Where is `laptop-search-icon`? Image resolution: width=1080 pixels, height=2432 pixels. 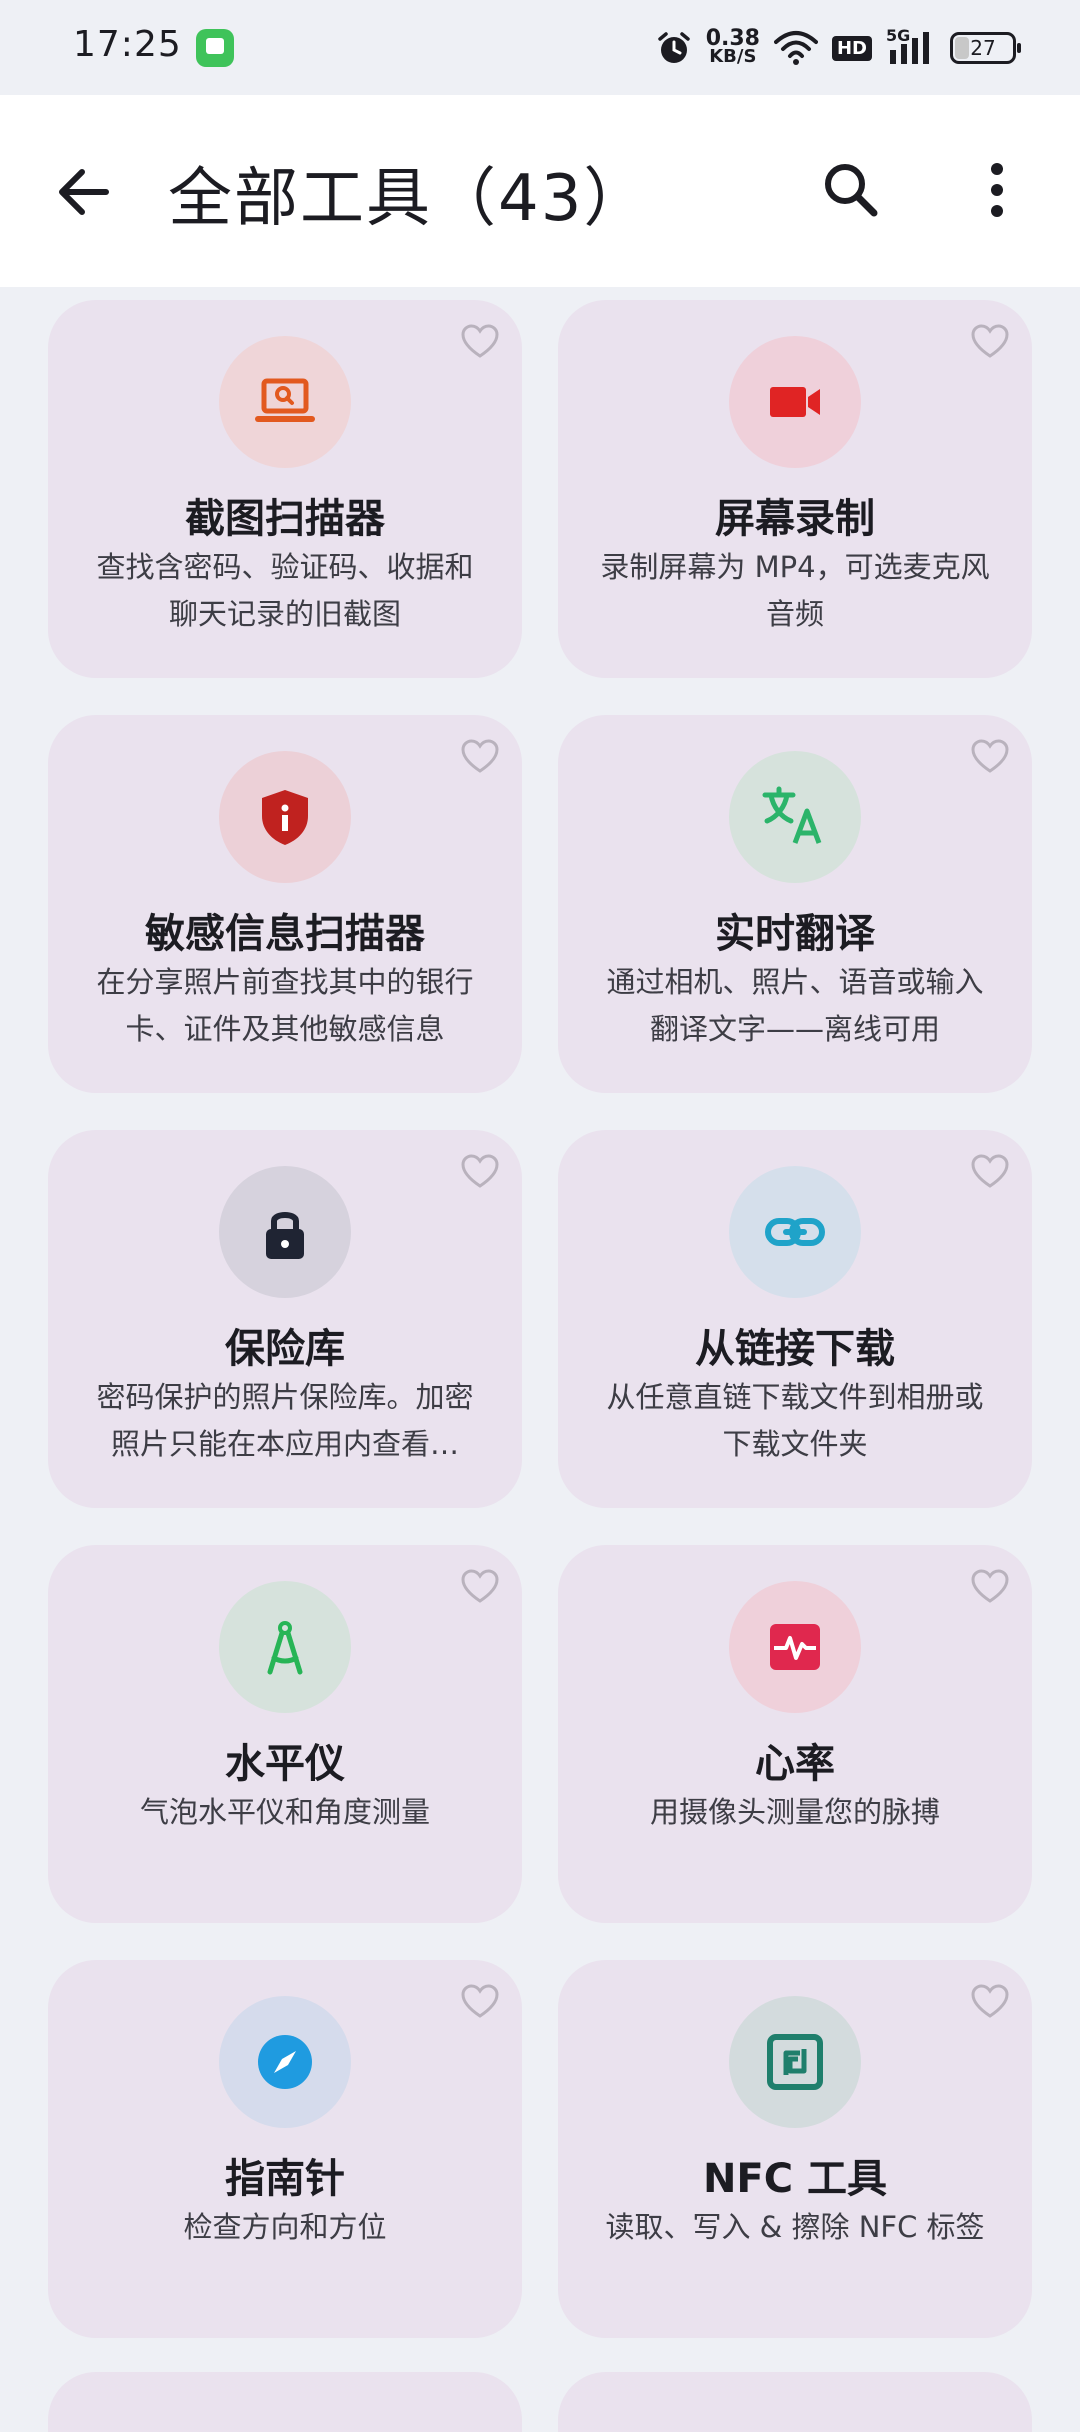
laptop-search-icon is located at coordinates (285, 402).